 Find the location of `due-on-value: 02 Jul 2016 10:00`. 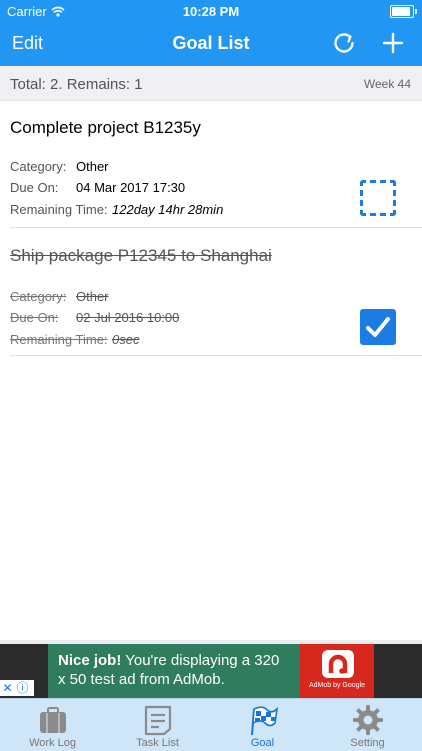

due-on-value: 02 Jul 2016 10:00 is located at coordinates (128, 317).